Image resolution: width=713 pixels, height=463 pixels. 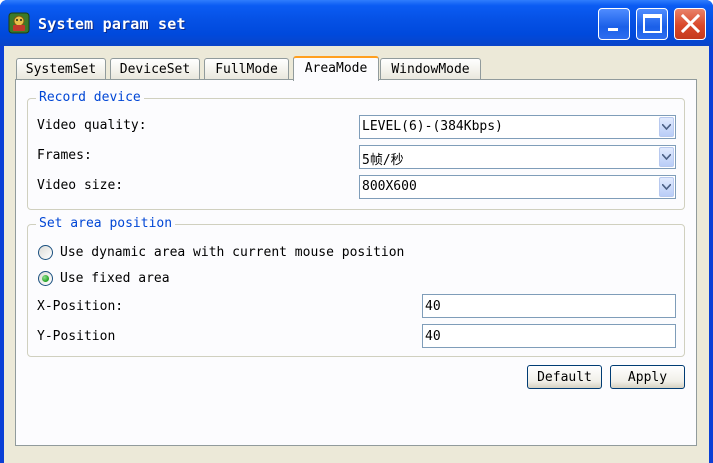 What do you see at coordinates (155, 69) in the screenshot?
I see `tab-deviceset: DeviceSet` at bounding box center [155, 69].